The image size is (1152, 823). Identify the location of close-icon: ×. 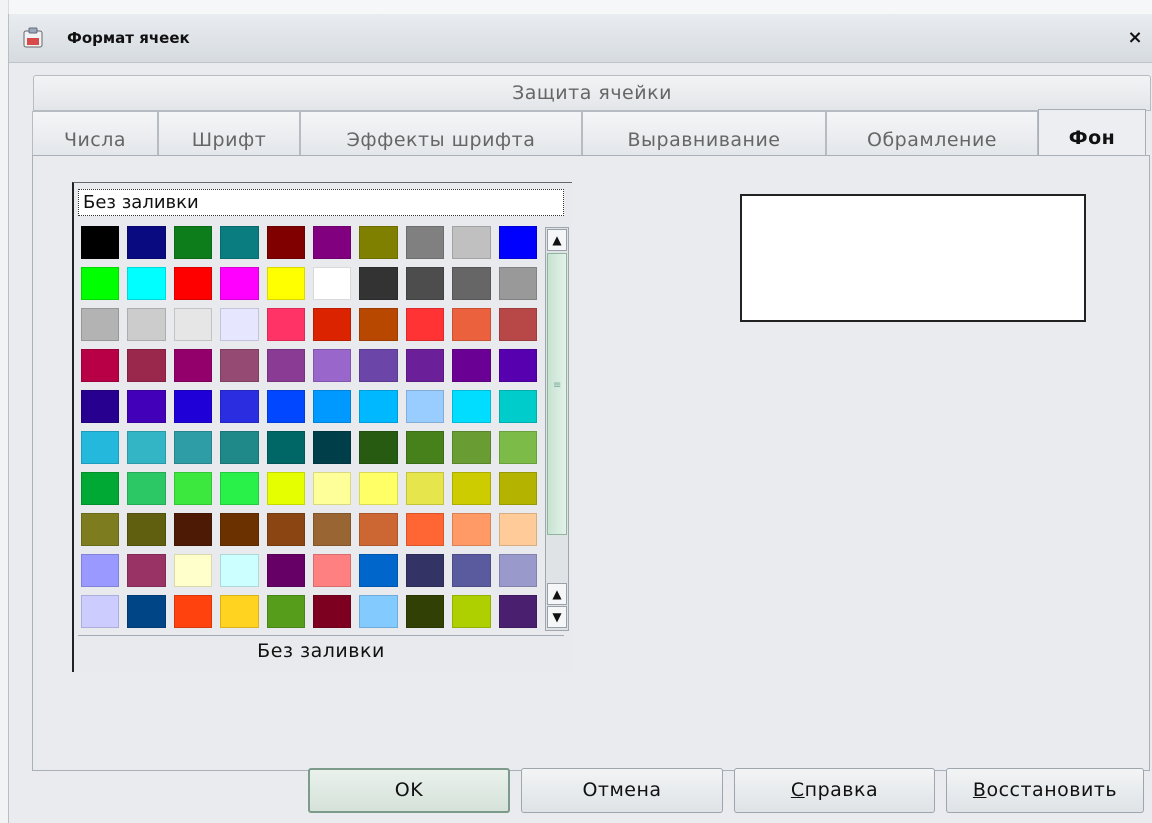
(1135, 38).